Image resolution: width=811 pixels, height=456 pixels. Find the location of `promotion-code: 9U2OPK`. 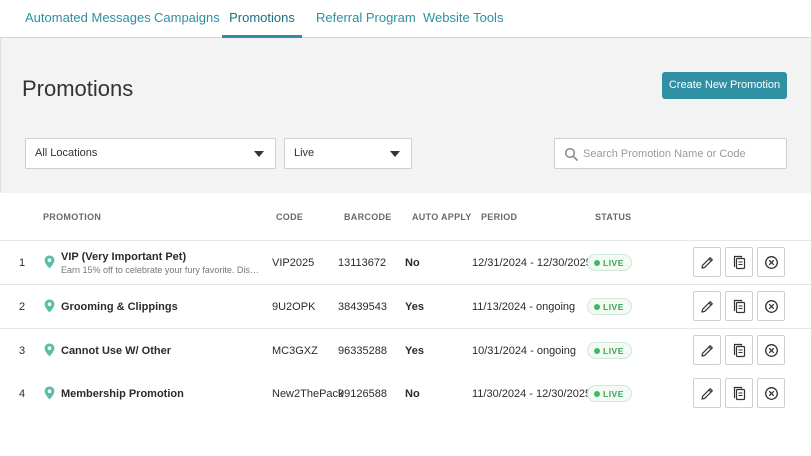

promotion-code: 9U2OPK is located at coordinates (294, 307).